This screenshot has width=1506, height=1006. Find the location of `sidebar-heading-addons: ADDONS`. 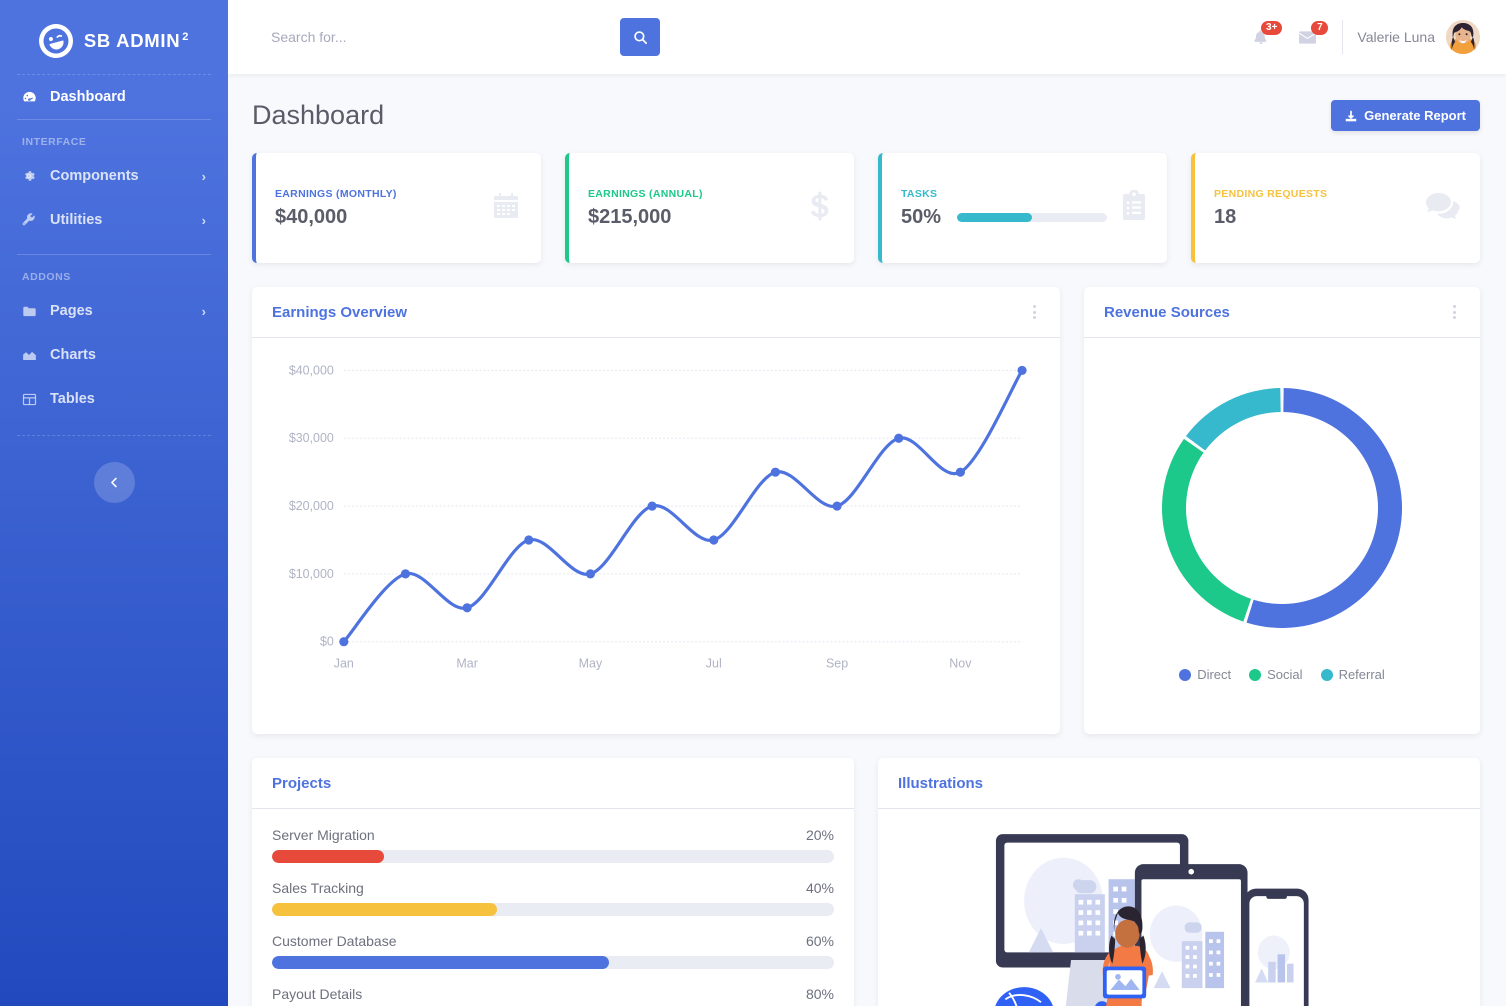

sidebar-heading-addons: ADDONS is located at coordinates (46, 277).